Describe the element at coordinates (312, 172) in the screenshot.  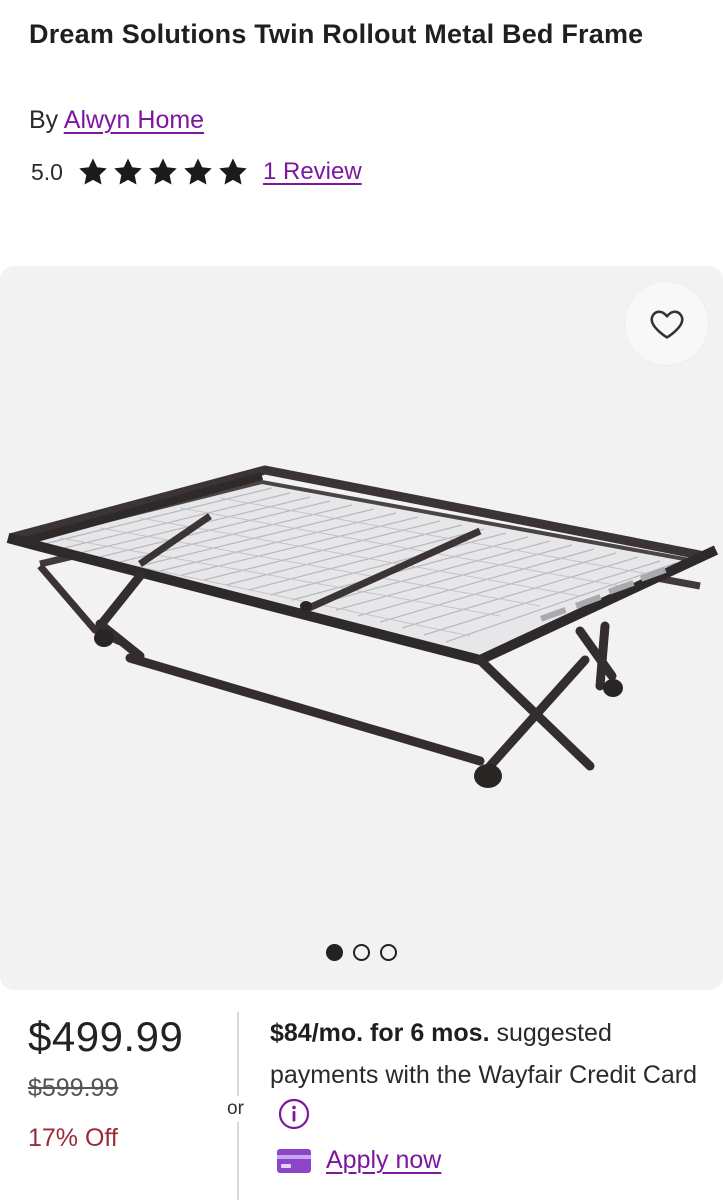
I see `reviews-link: 1 Review` at that location.